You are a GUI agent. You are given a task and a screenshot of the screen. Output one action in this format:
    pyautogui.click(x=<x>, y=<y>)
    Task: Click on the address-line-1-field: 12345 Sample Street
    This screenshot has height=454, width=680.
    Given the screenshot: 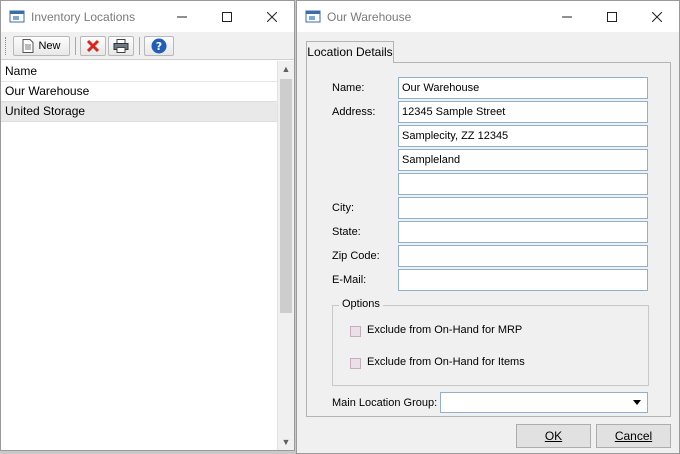 What is the action you would take?
    pyautogui.click(x=523, y=112)
    